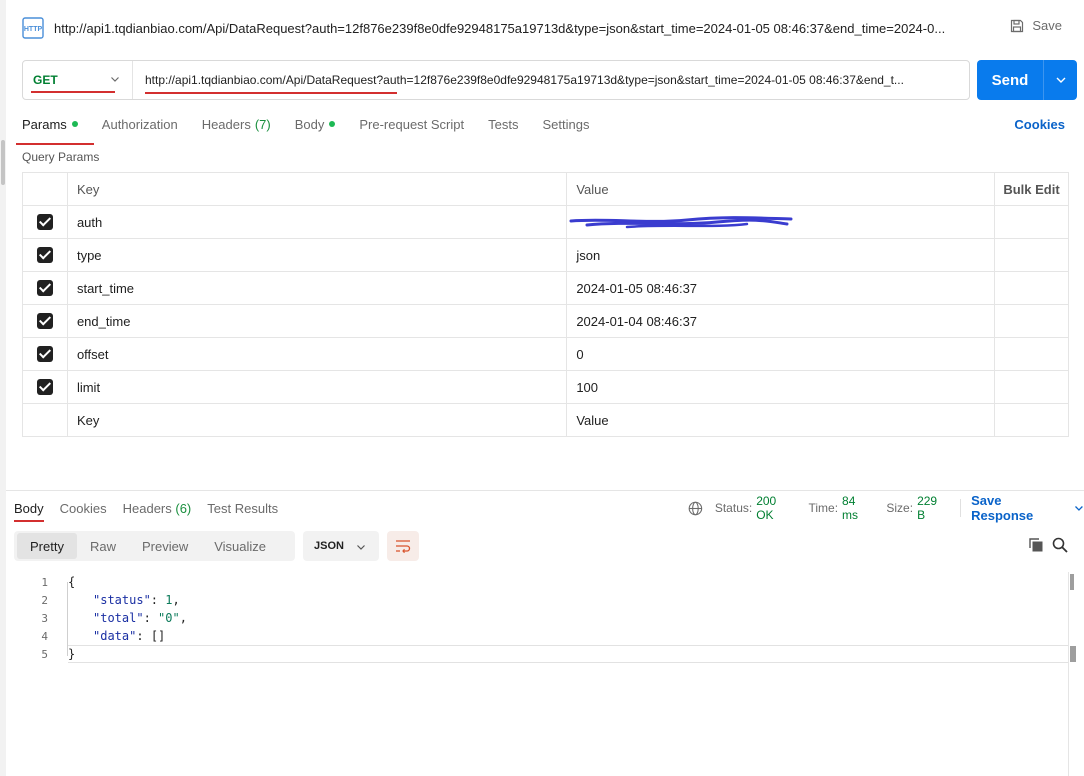 This screenshot has height=776, width=1084. I want to click on json-key: "status", so click(122, 600).